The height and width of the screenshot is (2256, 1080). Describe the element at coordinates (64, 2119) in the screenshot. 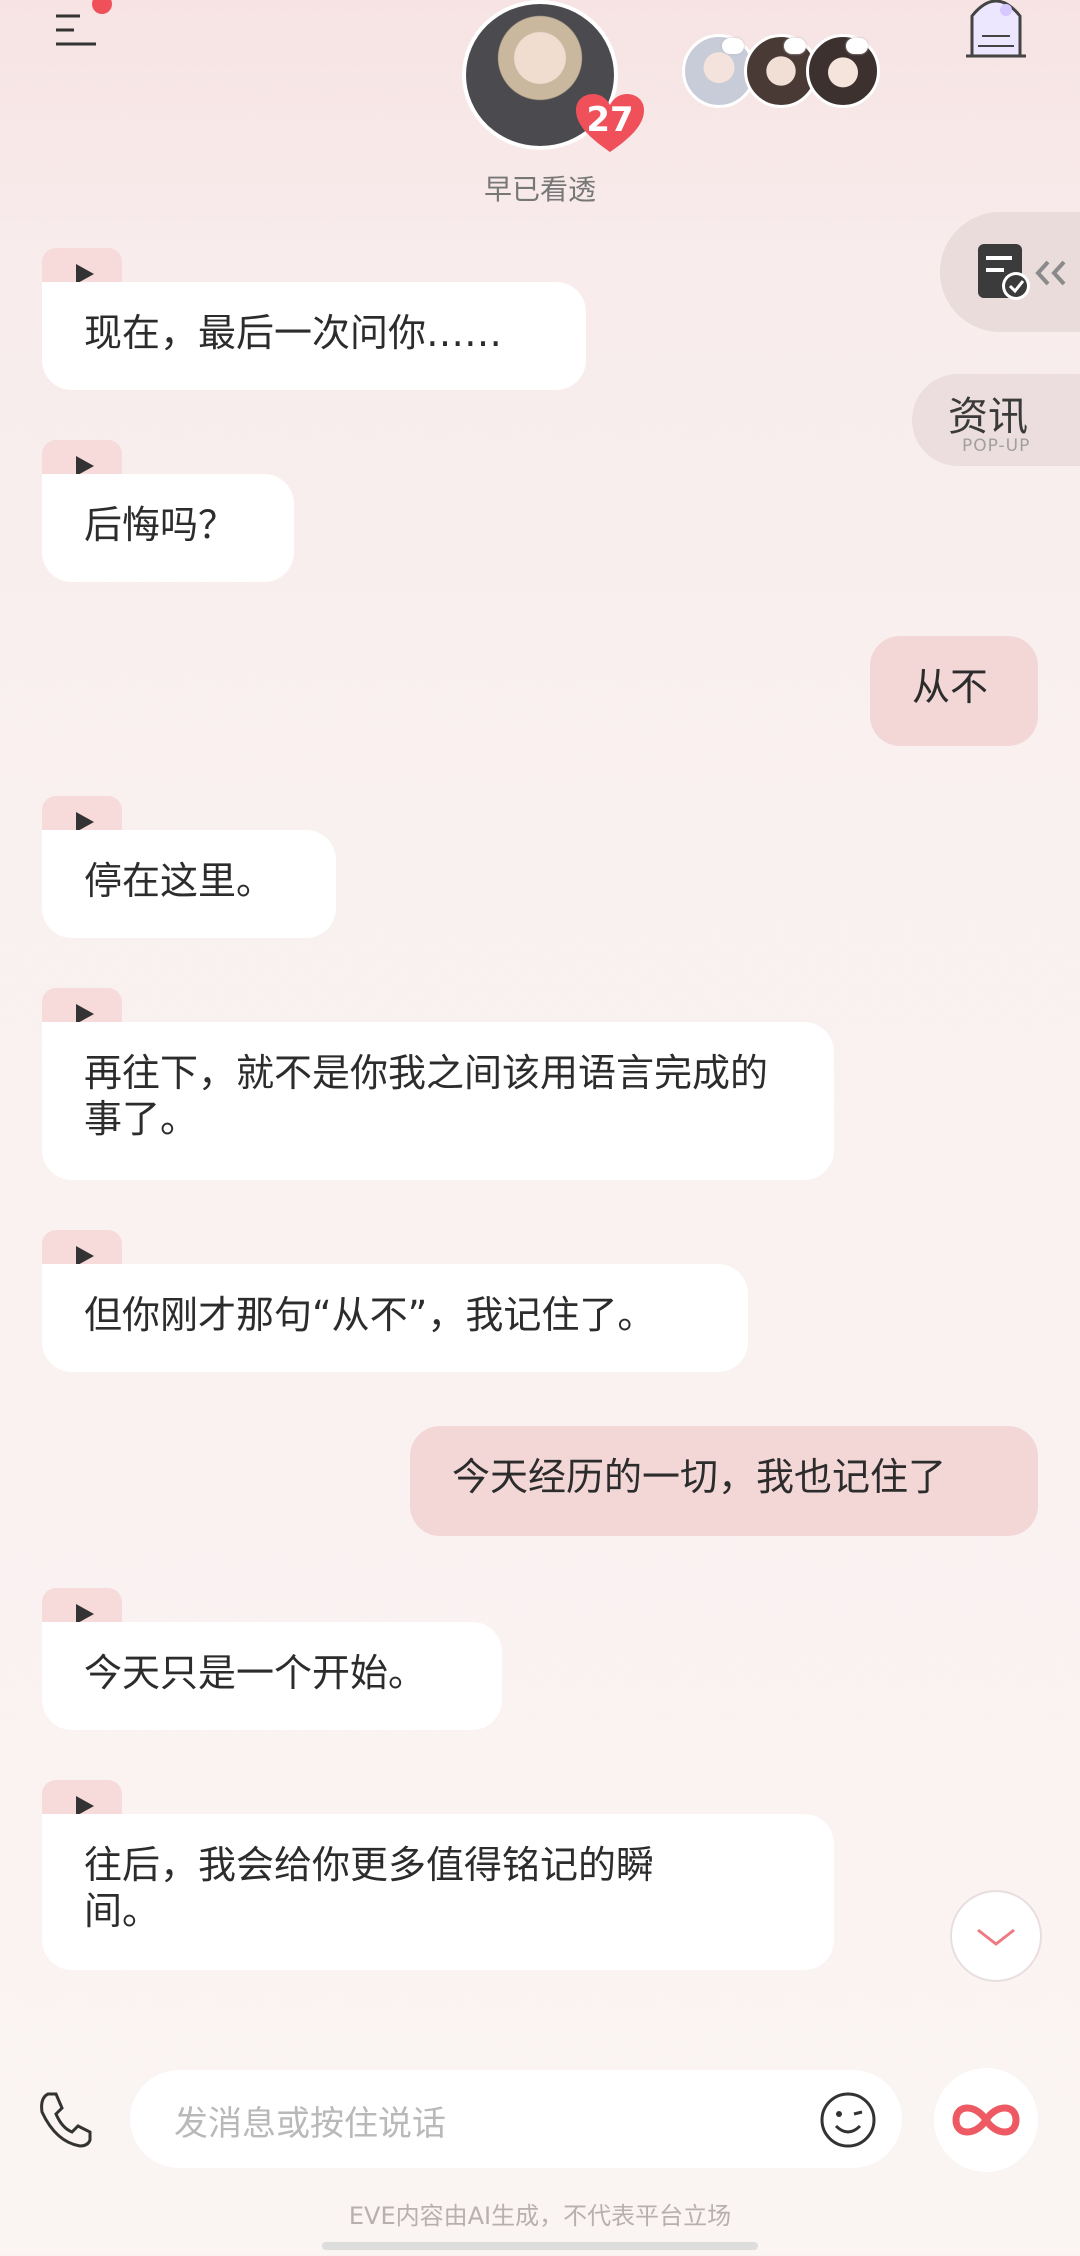

I see `phone-icon` at that location.